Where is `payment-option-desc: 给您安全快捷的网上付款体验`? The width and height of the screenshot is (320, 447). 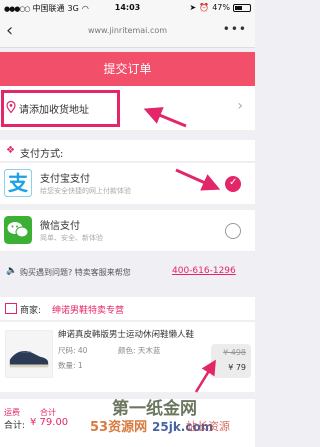
payment-option-desc: 给您安全快捷的网上付款体验 is located at coordinates (85, 191).